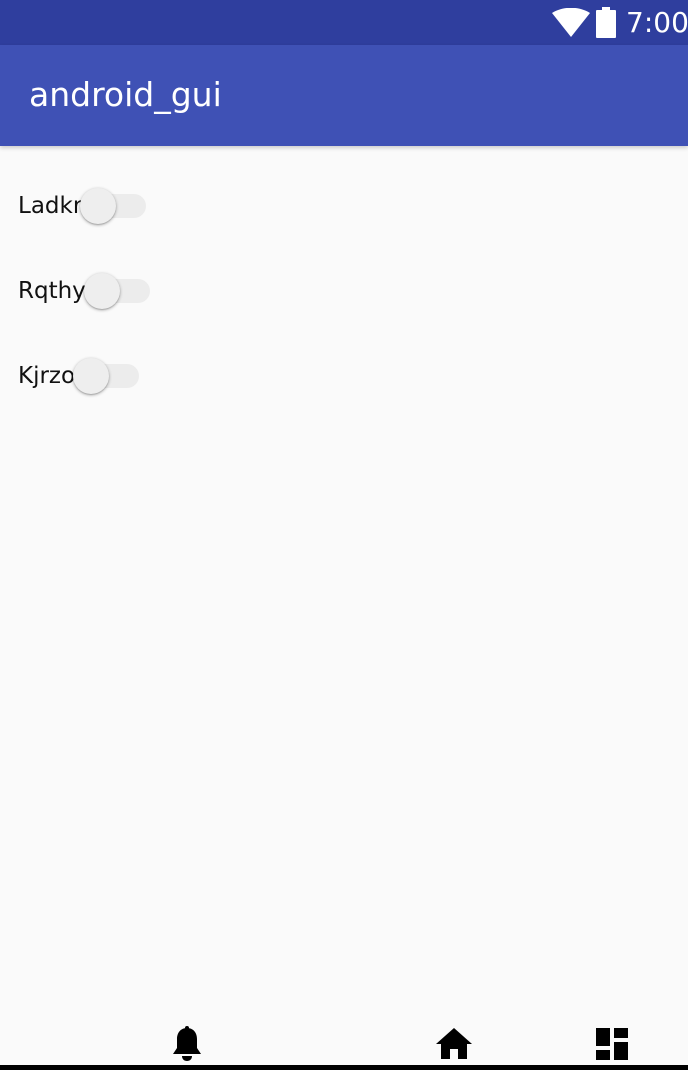 The image size is (688, 1070). Describe the element at coordinates (47, 376) in the screenshot. I see `switch-label: Kjrzo` at that location.